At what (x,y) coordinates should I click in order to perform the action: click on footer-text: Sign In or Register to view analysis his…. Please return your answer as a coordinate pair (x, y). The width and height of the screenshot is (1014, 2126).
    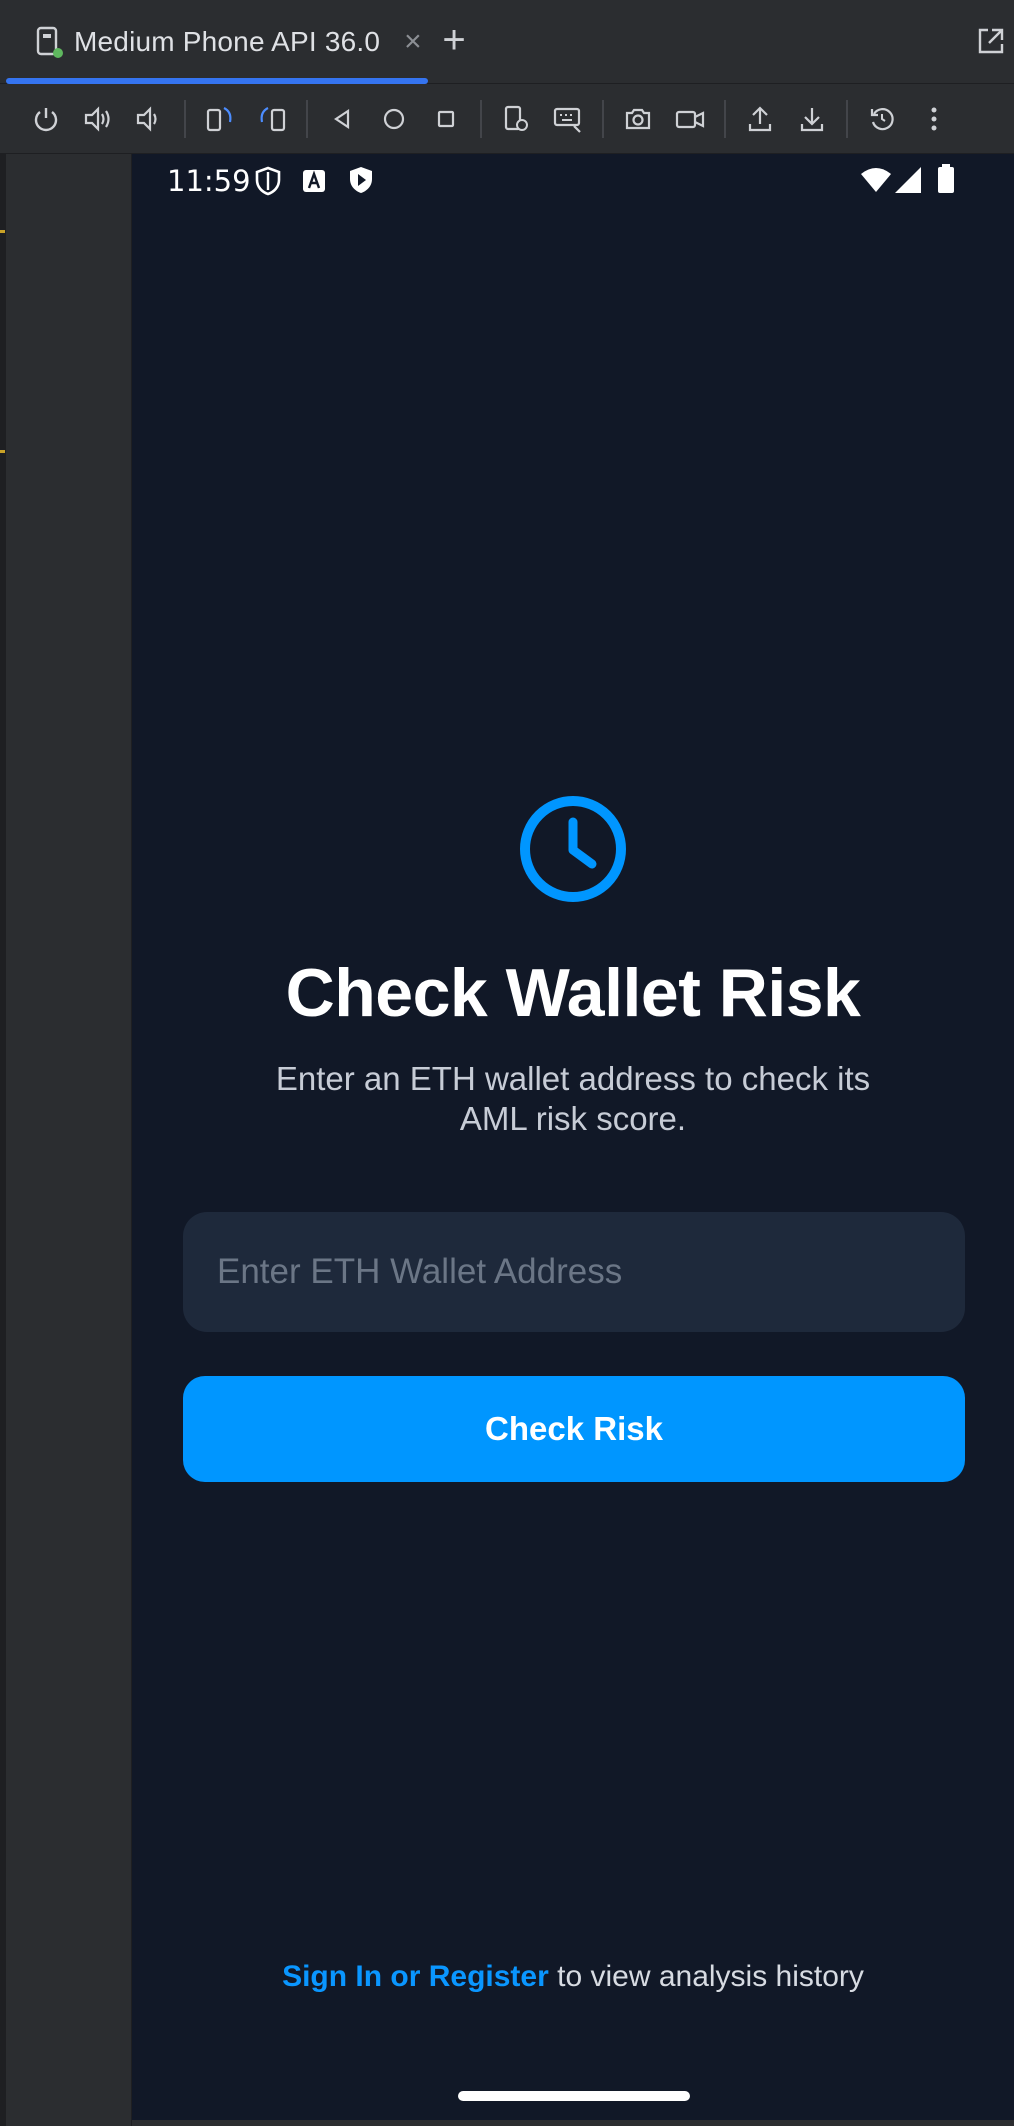
    Looking at the image, I should click on (573, 1977).